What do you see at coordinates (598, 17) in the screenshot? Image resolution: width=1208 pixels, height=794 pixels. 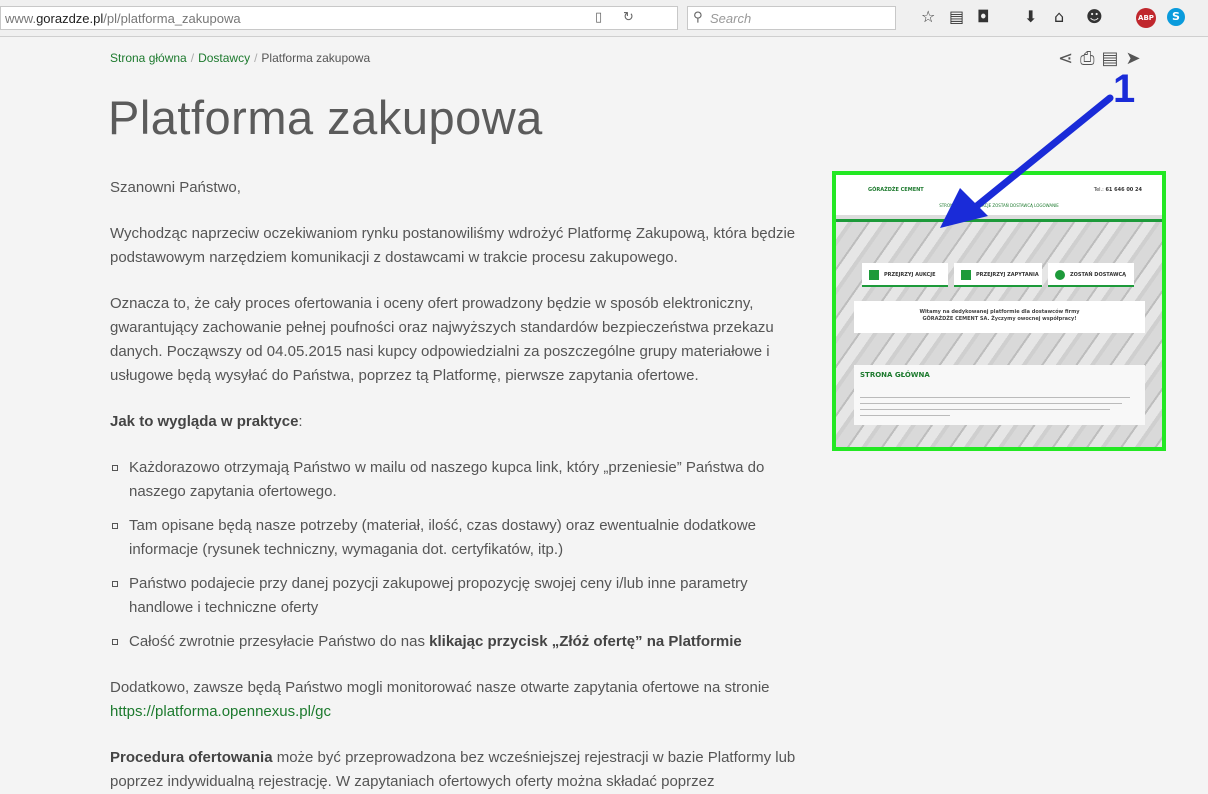 I see `reader-view-icon: ▯` at bounding box center [598, 17].